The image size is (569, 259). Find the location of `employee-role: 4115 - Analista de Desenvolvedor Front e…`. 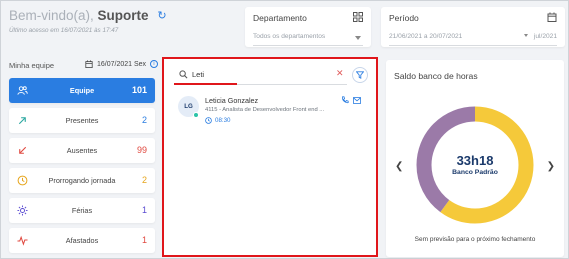

employee-role: 4115 - Analista de Desenvolvedor Front e… is located at coordinates (265, 110).